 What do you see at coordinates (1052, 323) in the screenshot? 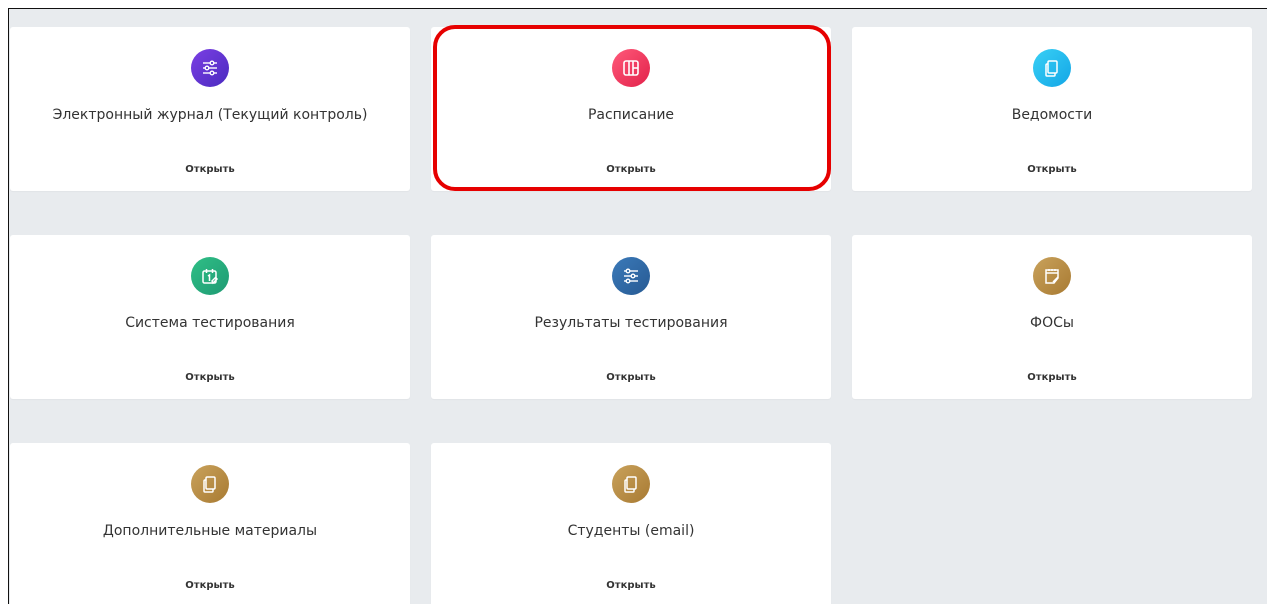
I see `module-title: ФОСы` at bounding box center [1052, 323].